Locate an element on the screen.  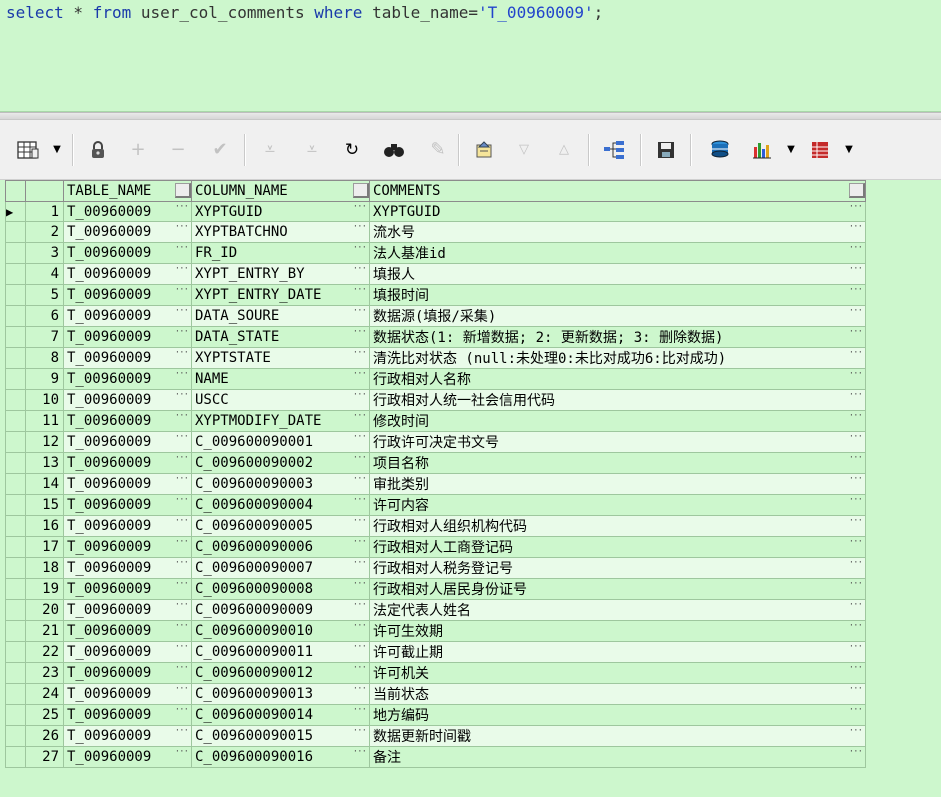
table-row: 6 T_00960009 ··· DATA_SOURE ··· 数据源(填报/采集) ··· is located at coordinates (435, 316).